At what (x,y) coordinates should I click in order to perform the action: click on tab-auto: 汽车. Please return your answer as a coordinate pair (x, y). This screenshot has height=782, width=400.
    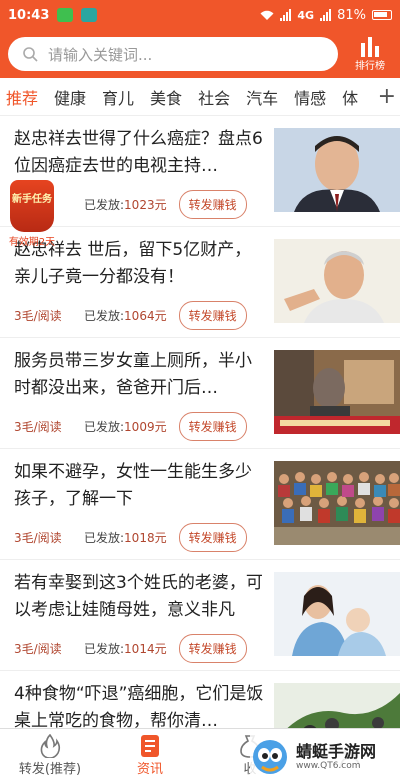
    Looking at the image, I should click on (262, 97).